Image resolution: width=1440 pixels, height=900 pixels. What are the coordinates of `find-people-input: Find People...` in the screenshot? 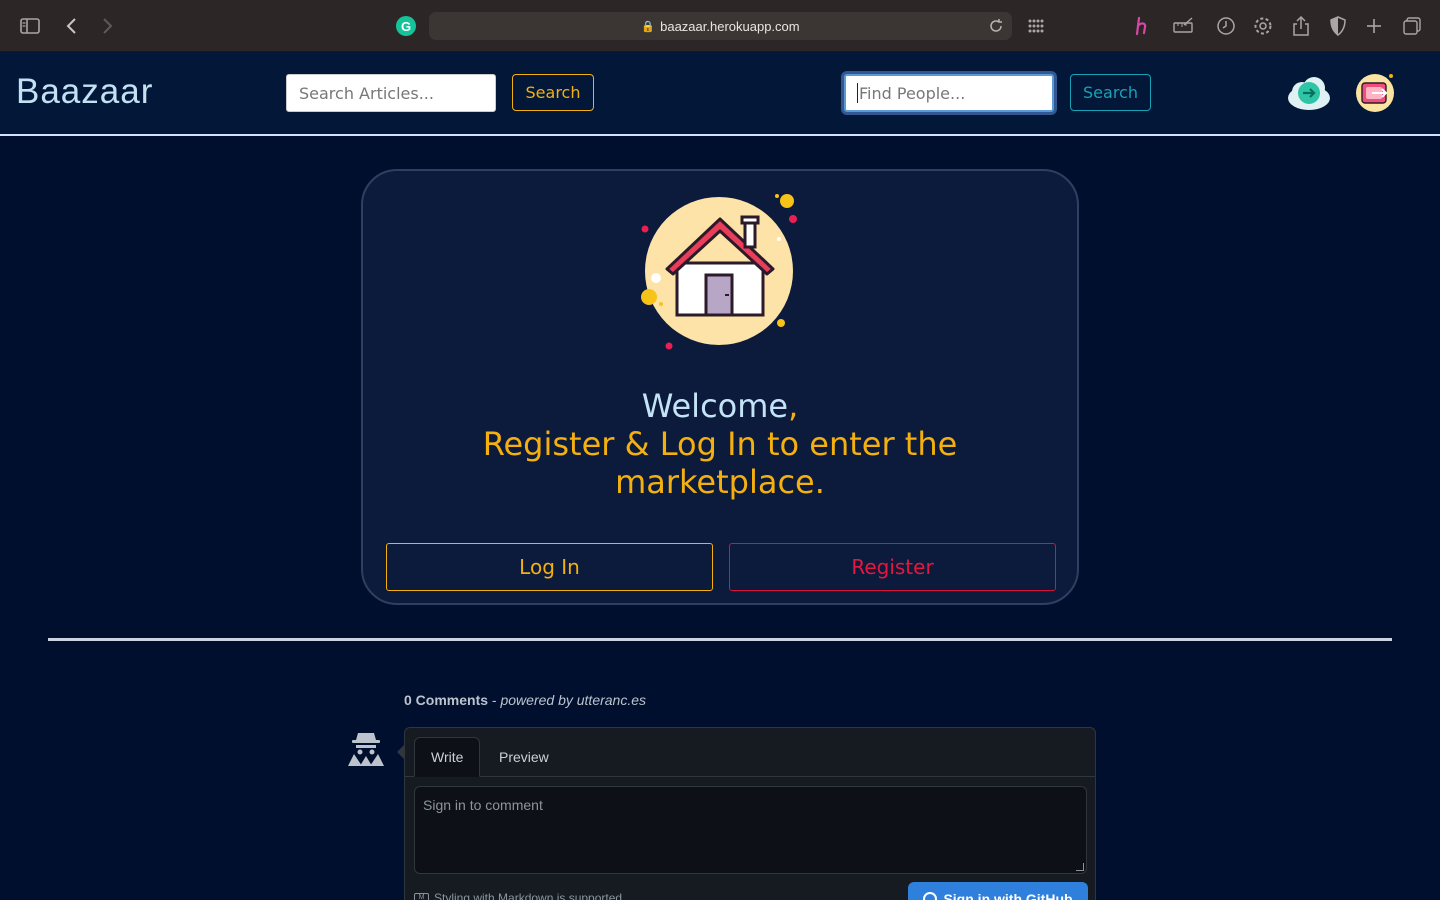 It's located at (949, 93).